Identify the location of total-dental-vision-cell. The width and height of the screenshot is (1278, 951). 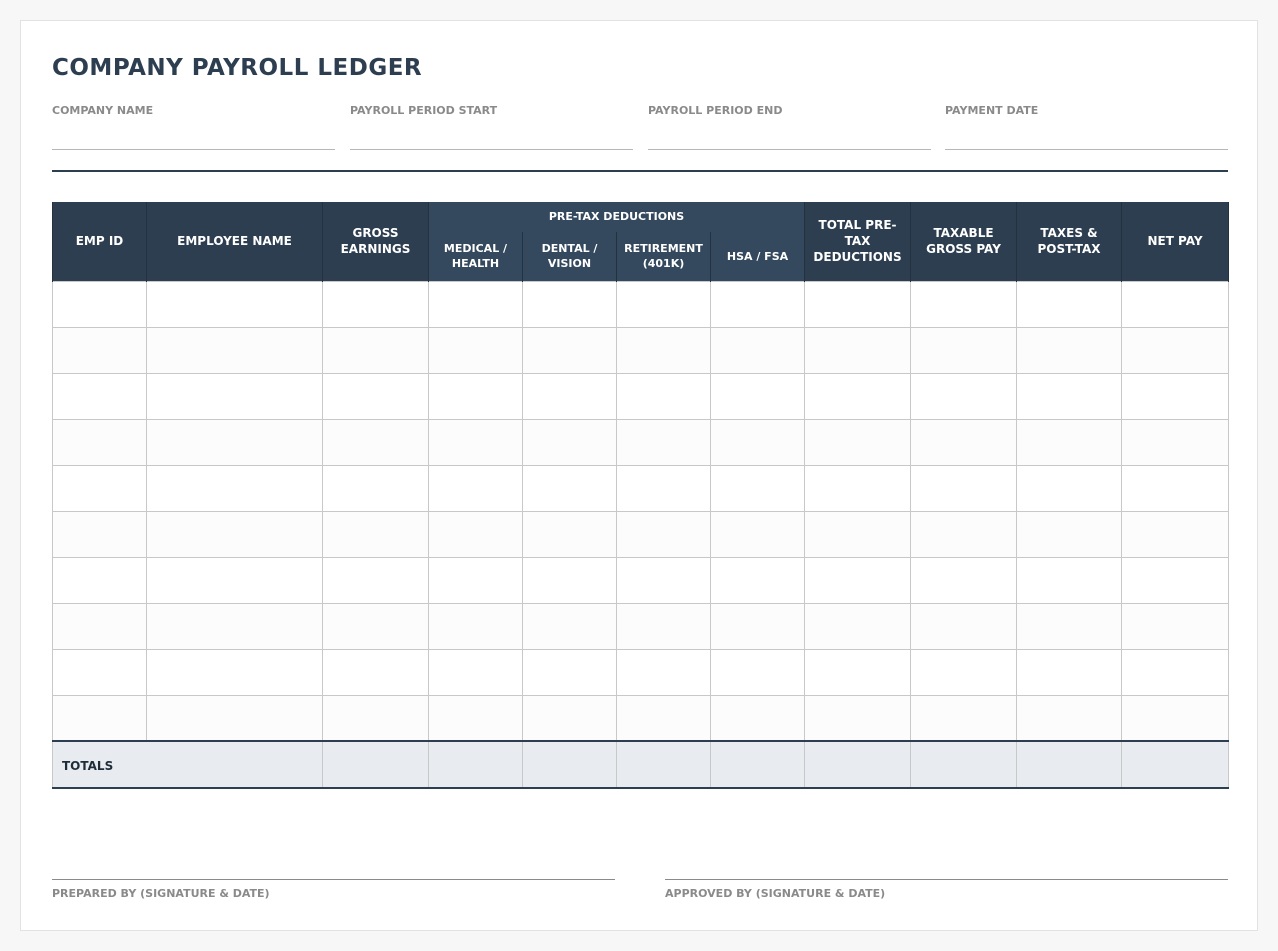
(569, 764).